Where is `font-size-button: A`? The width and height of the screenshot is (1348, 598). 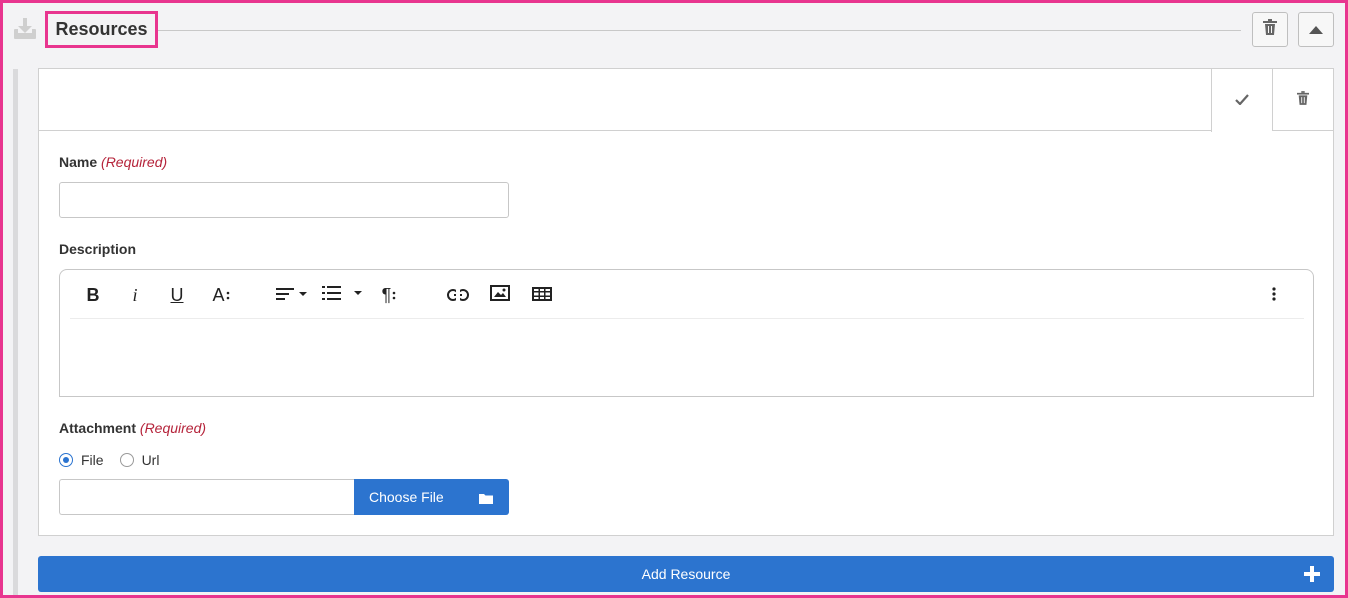 font-size-button: A is located at coordinates (221, 295).